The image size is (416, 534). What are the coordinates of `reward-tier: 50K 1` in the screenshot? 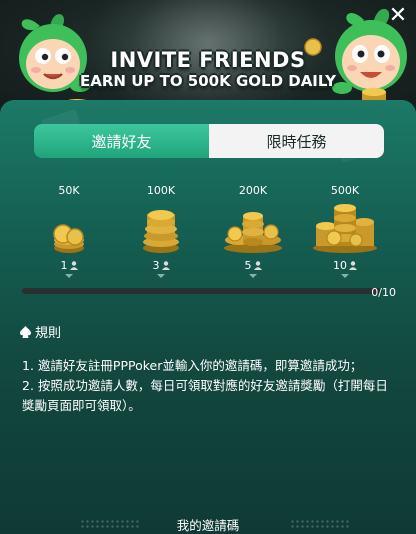 It's located at (69, 231).